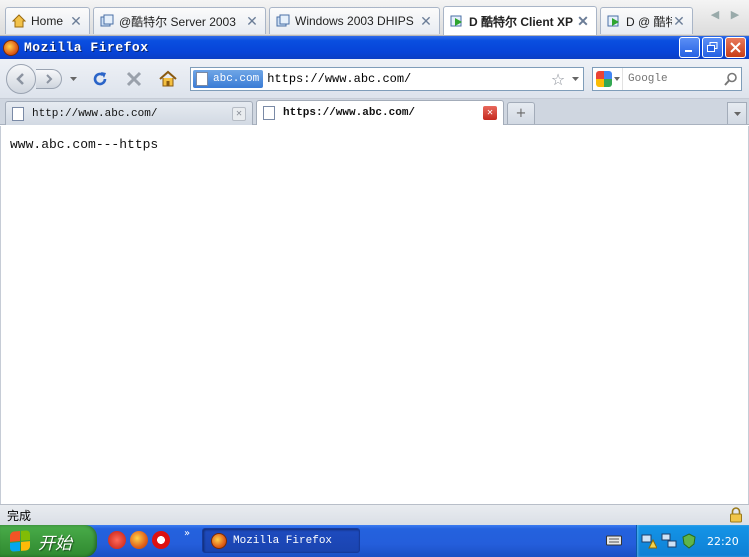  I want to click on browser-tab-http: http://www.abc.com/ ✕, so click(129, 113).